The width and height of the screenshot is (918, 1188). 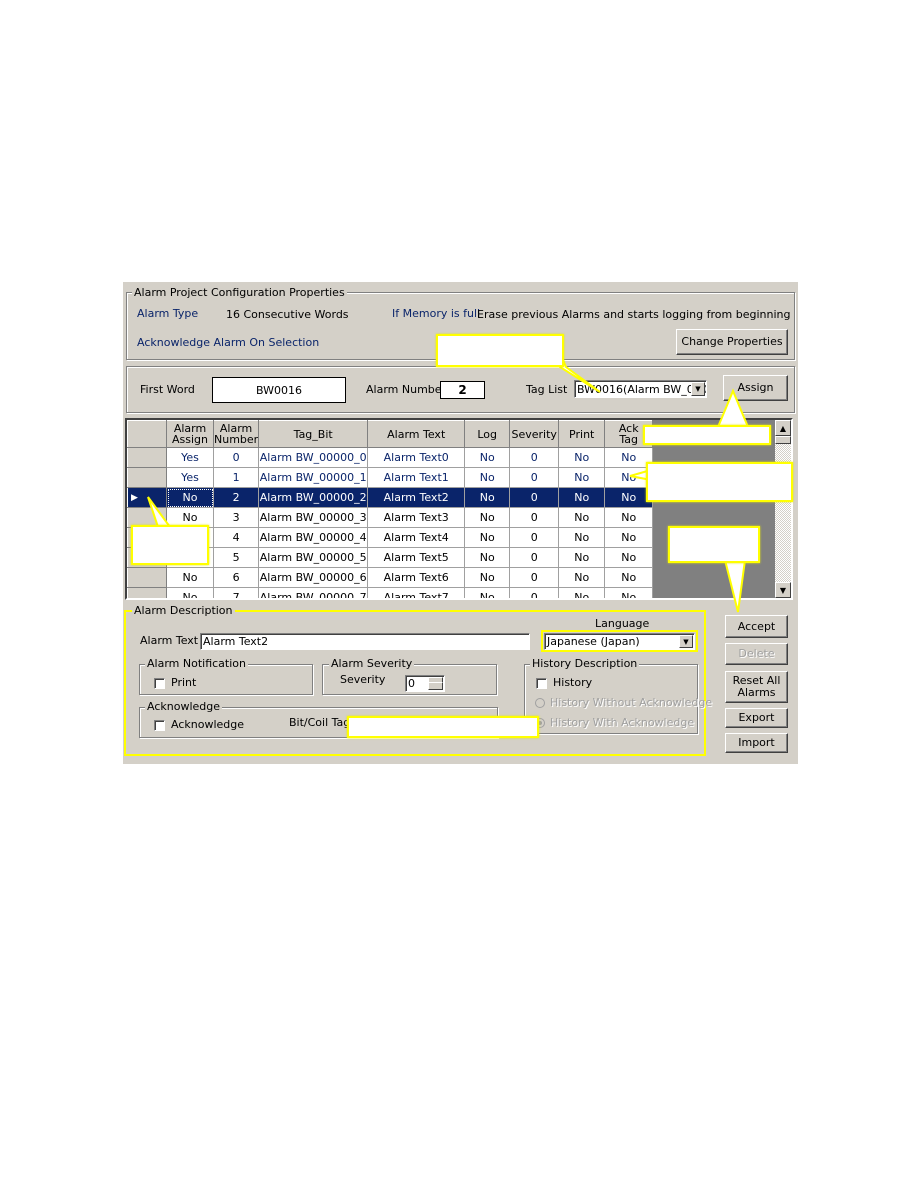 I want to click on callout-bitcoil-tag, so click(x=443, y=727).